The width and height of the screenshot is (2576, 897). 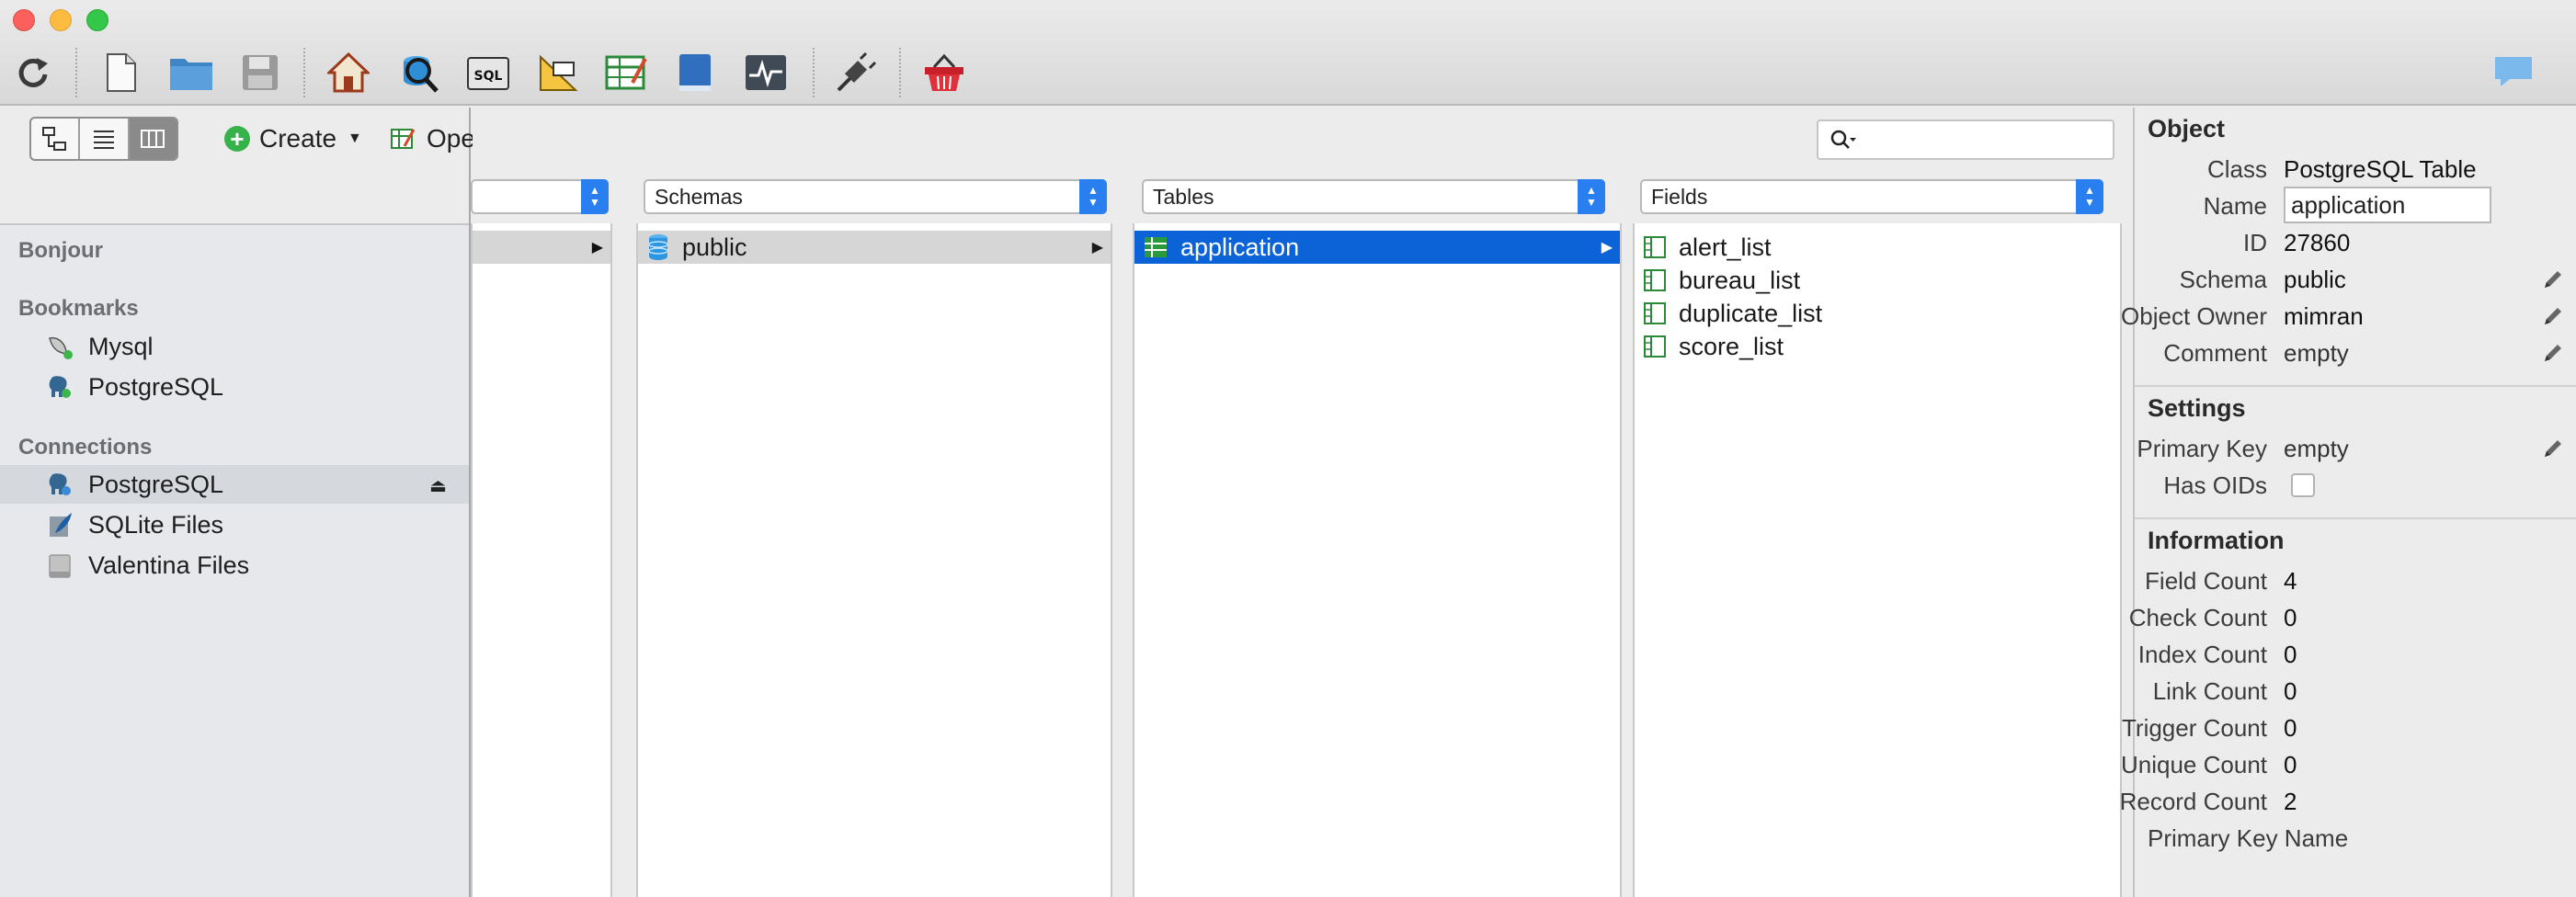 I want to click on settings-heading: Settings, so click(x=2197, y=408).